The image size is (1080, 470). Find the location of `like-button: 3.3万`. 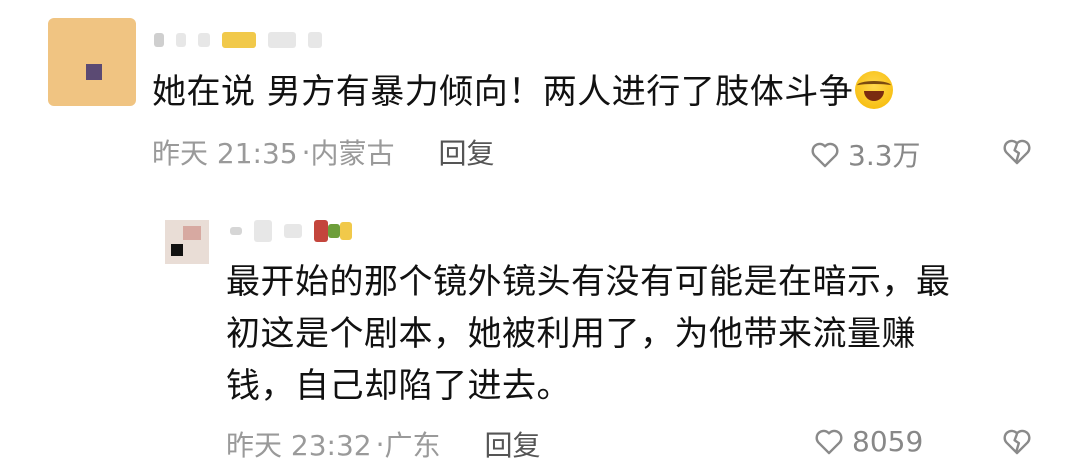

like-button: 3.3万 is located at coordinates (864, 154).